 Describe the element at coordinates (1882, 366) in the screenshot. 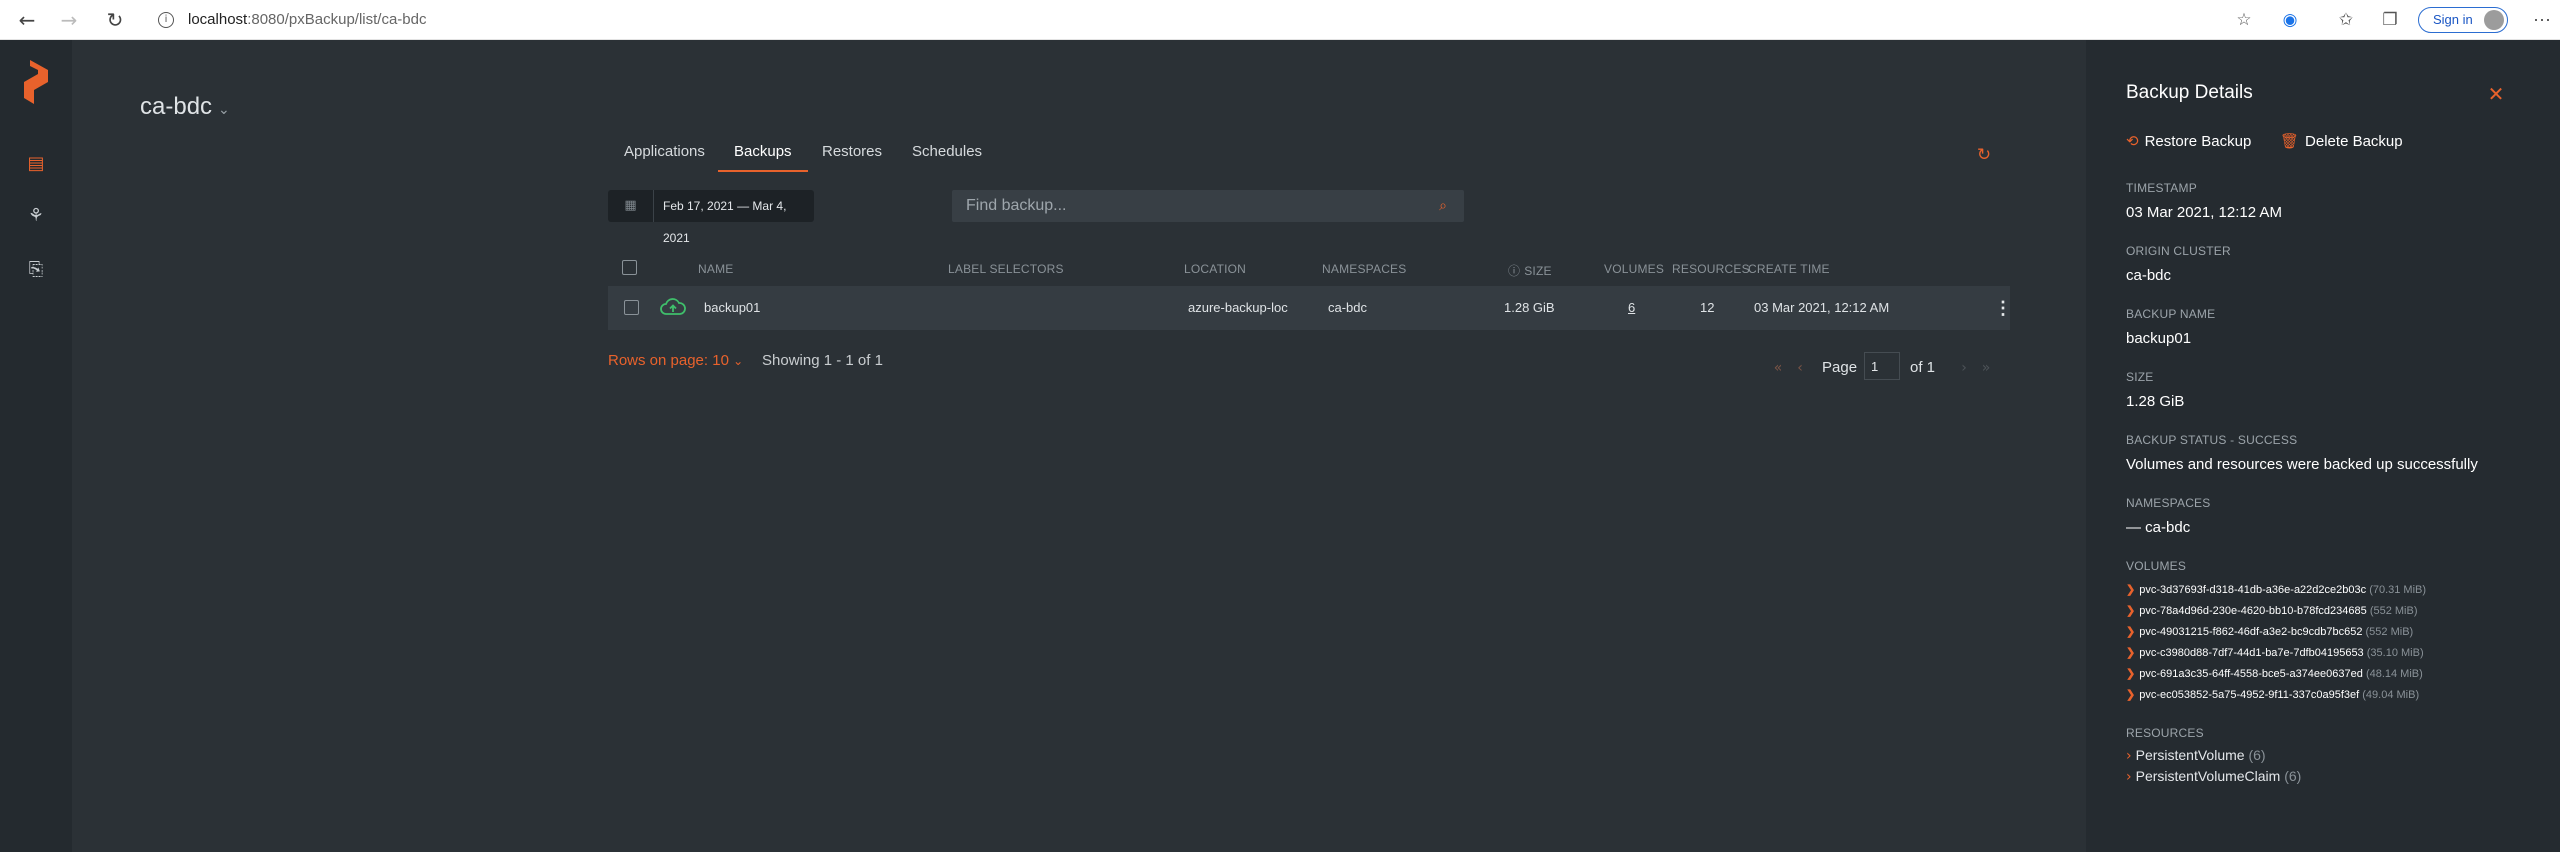

I see `page-number-input` at that location.